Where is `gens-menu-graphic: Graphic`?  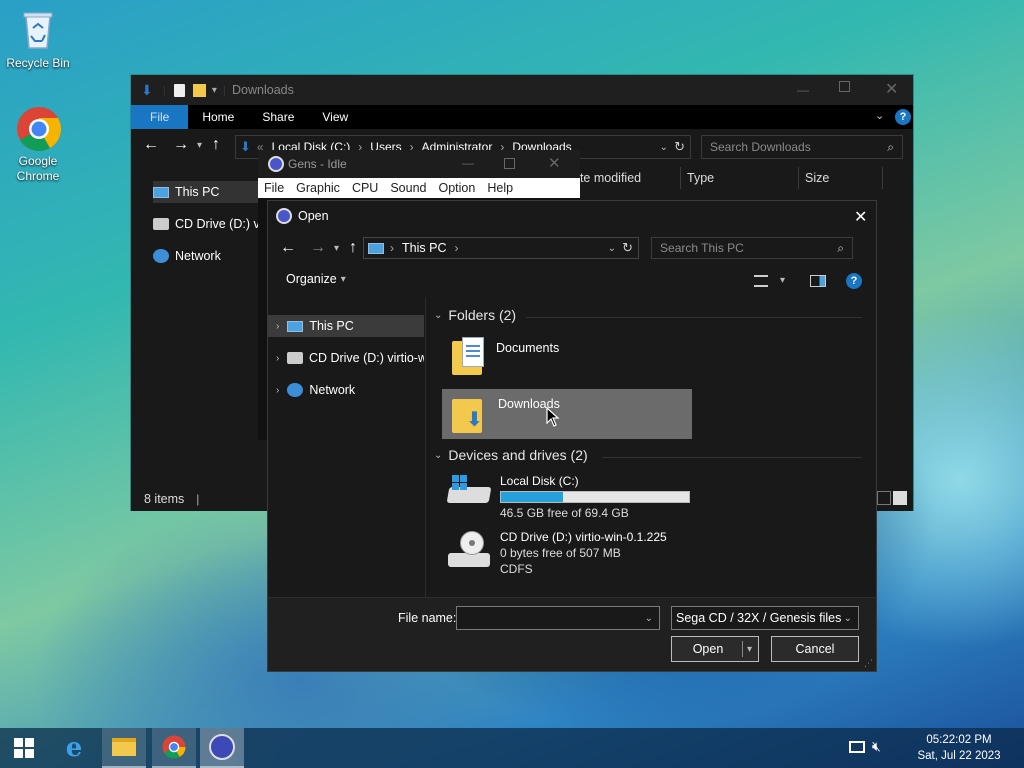 gens-menu-graphic: Graphic is located at coordinates (318, 188).